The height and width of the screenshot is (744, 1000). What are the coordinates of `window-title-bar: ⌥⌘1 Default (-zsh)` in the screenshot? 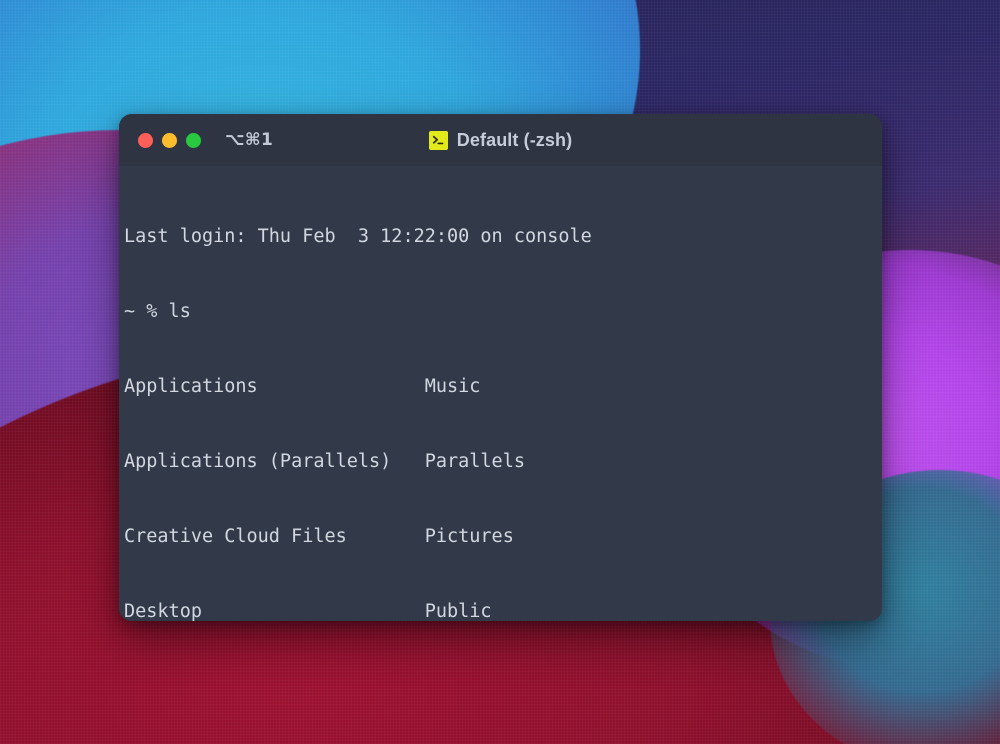 It's located at (500, 140).